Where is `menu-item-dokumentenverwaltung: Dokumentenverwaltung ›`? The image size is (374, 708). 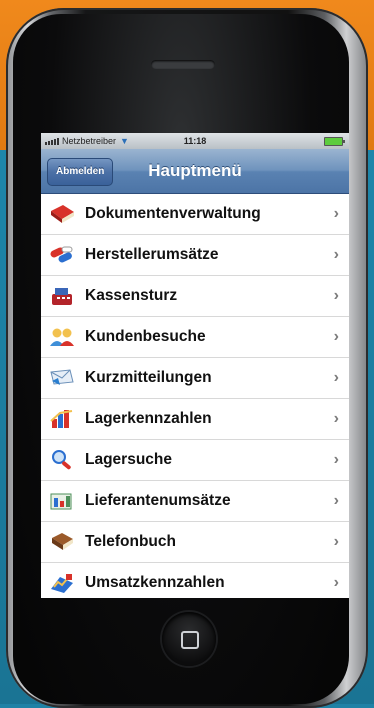 menu-item-dokumentenverwaltung: Dokumentenverwaltung › is located at coordinates (195, 214).